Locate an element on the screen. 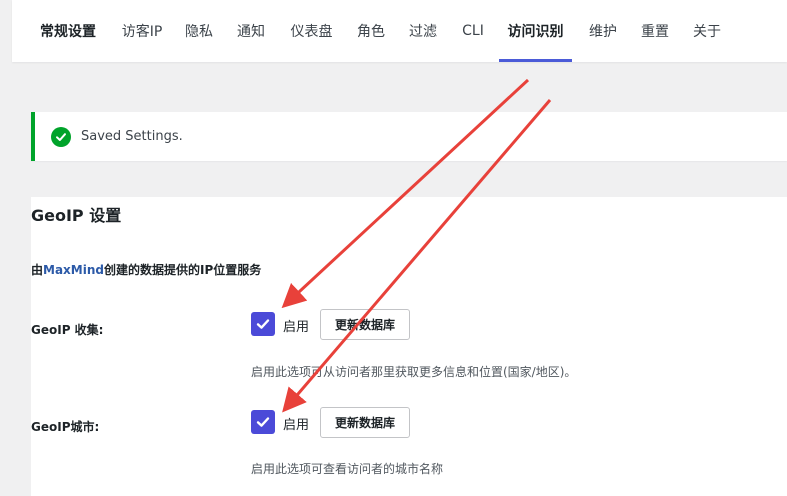 The image size is (787, 496). tab-visitor-ip: 访客IP is located at coordinates (142, 31).